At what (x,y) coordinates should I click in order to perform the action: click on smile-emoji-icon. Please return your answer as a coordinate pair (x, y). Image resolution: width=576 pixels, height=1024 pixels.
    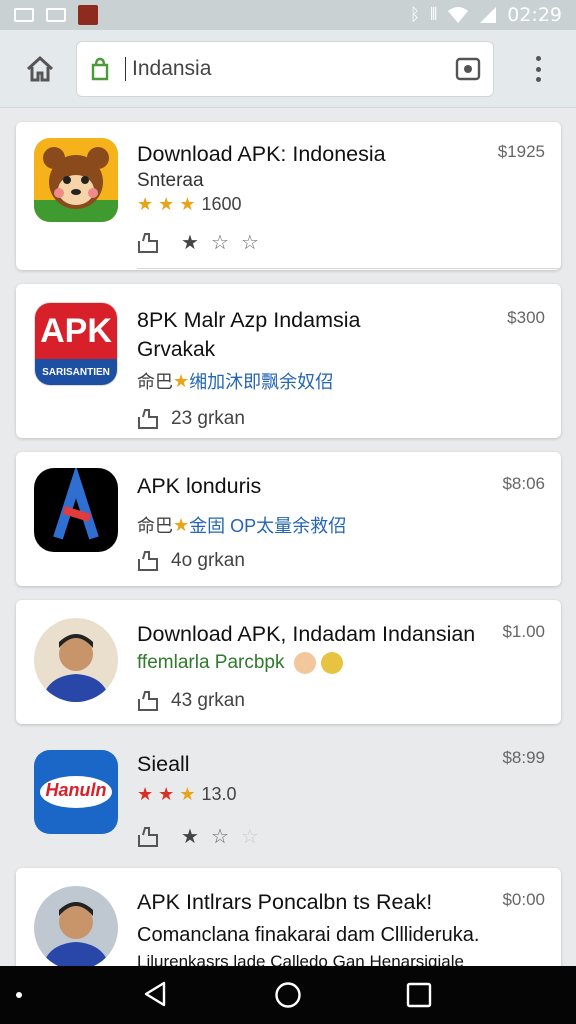
    Looking at the image, I should click on (304, 663).